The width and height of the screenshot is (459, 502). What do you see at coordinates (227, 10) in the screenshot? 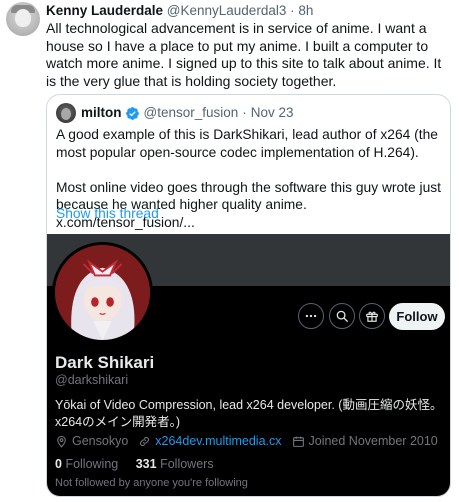
I see `author-handle: @KennyLauderdal3` at bounding box center [227, 10].